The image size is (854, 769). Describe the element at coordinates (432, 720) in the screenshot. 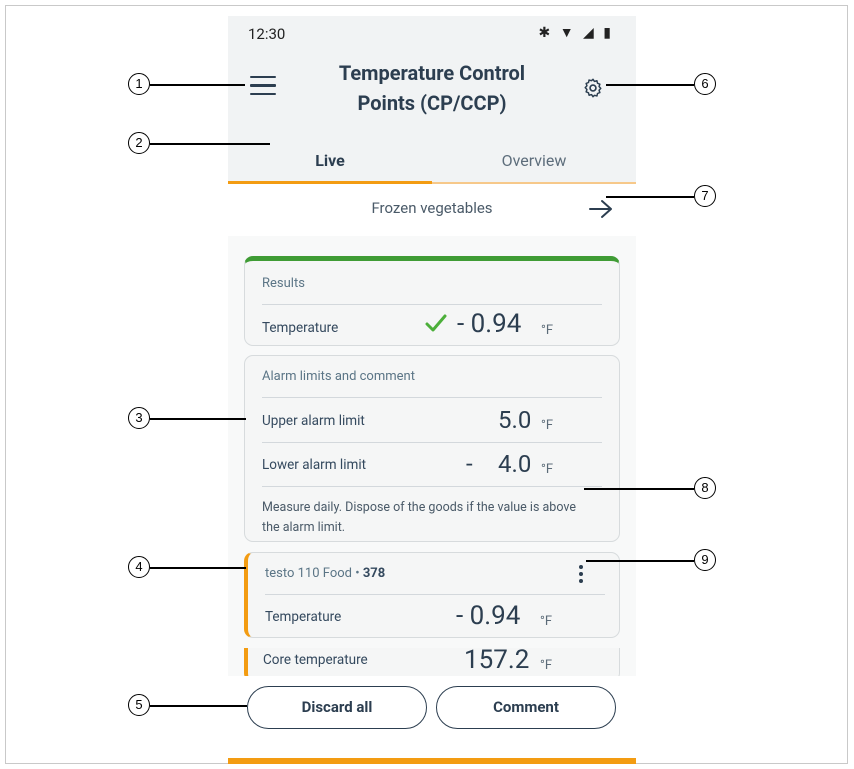

I see `action-bar: Discard all Comment` at that location.